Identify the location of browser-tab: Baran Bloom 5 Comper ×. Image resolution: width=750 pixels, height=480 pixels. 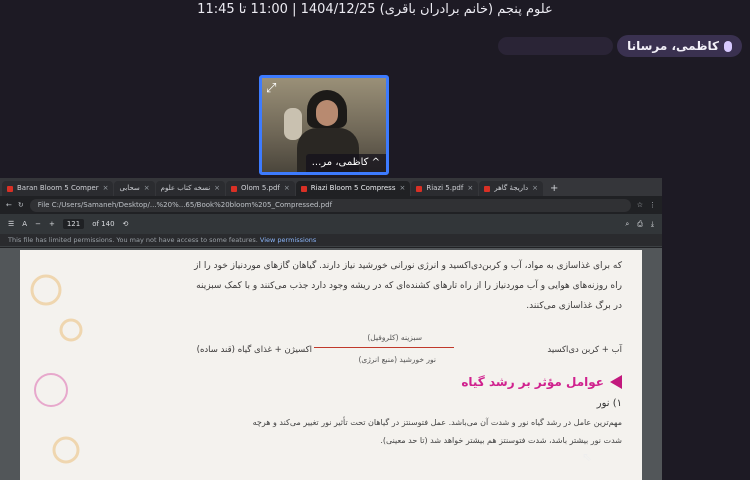
(58, 188).